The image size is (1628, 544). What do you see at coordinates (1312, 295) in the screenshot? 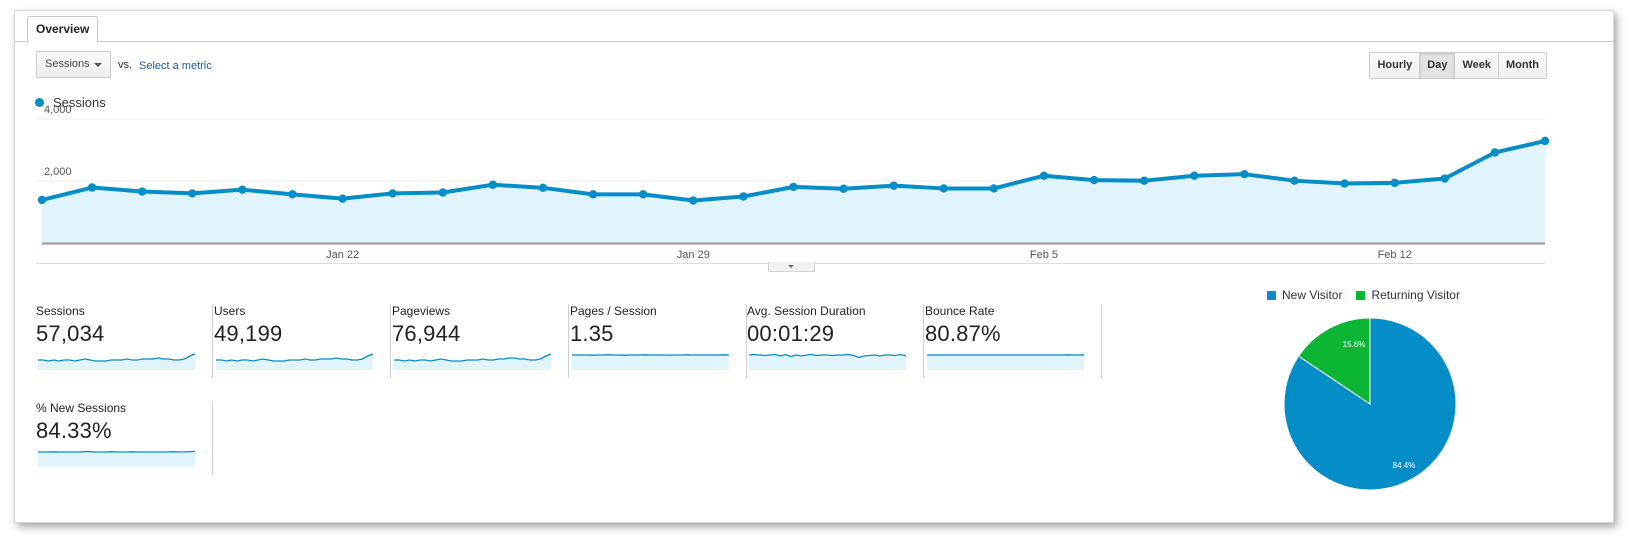
I see `pie-legend-label: New Visitor` at bounding box center [1312, 295].